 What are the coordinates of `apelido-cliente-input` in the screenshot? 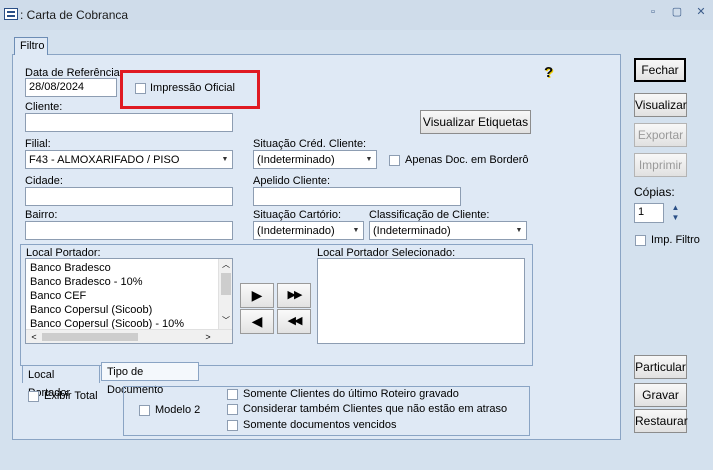 It's located at (357, 196).